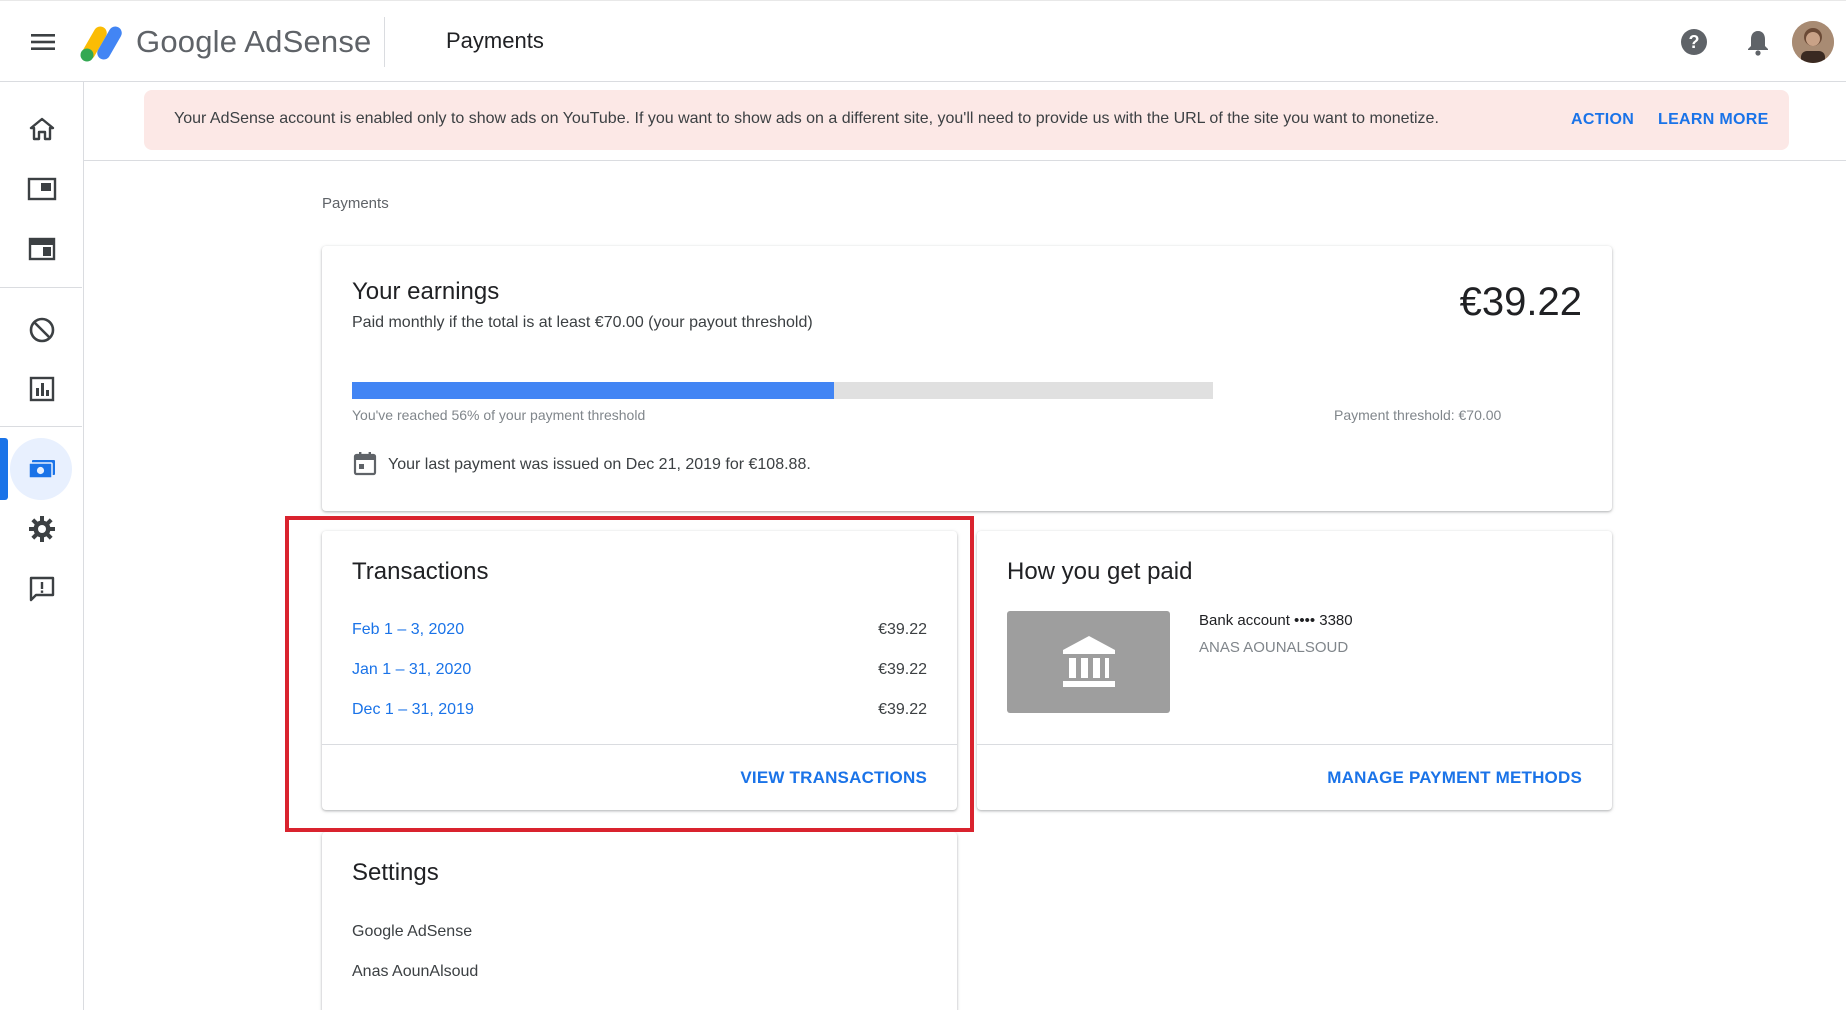  I want to click on transaction-row: Dec 1 – 31, 2019 €39.22, so click(639, 710).